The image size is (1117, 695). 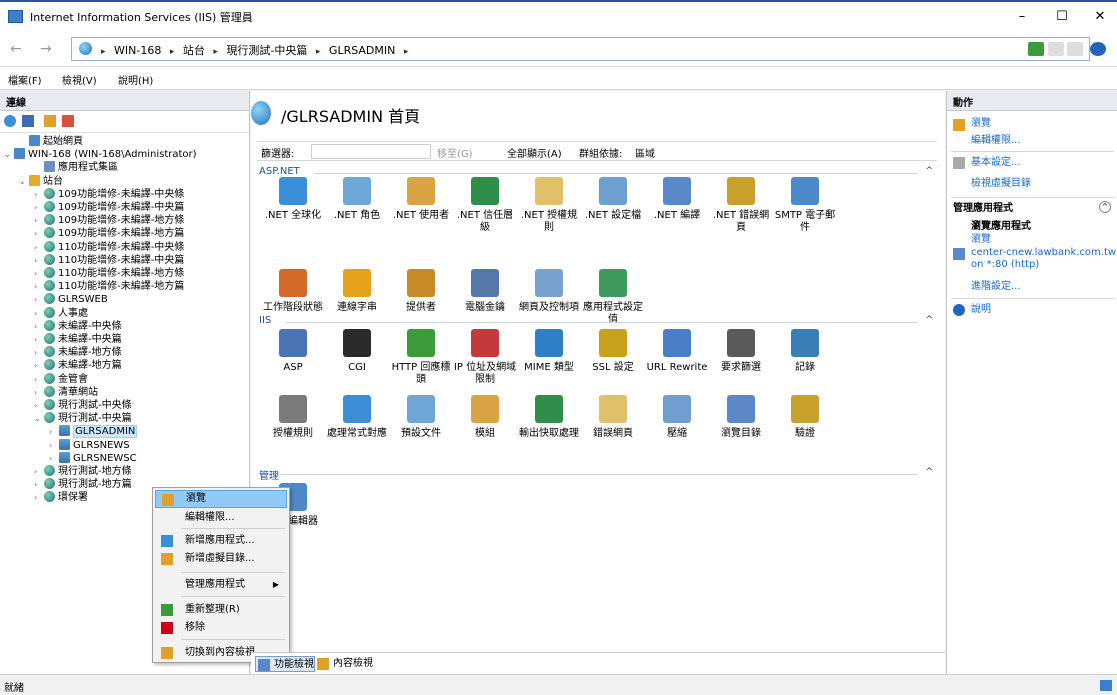 I want to click on browse-app-sub: 瀏覽, so click(x=981, y=240).